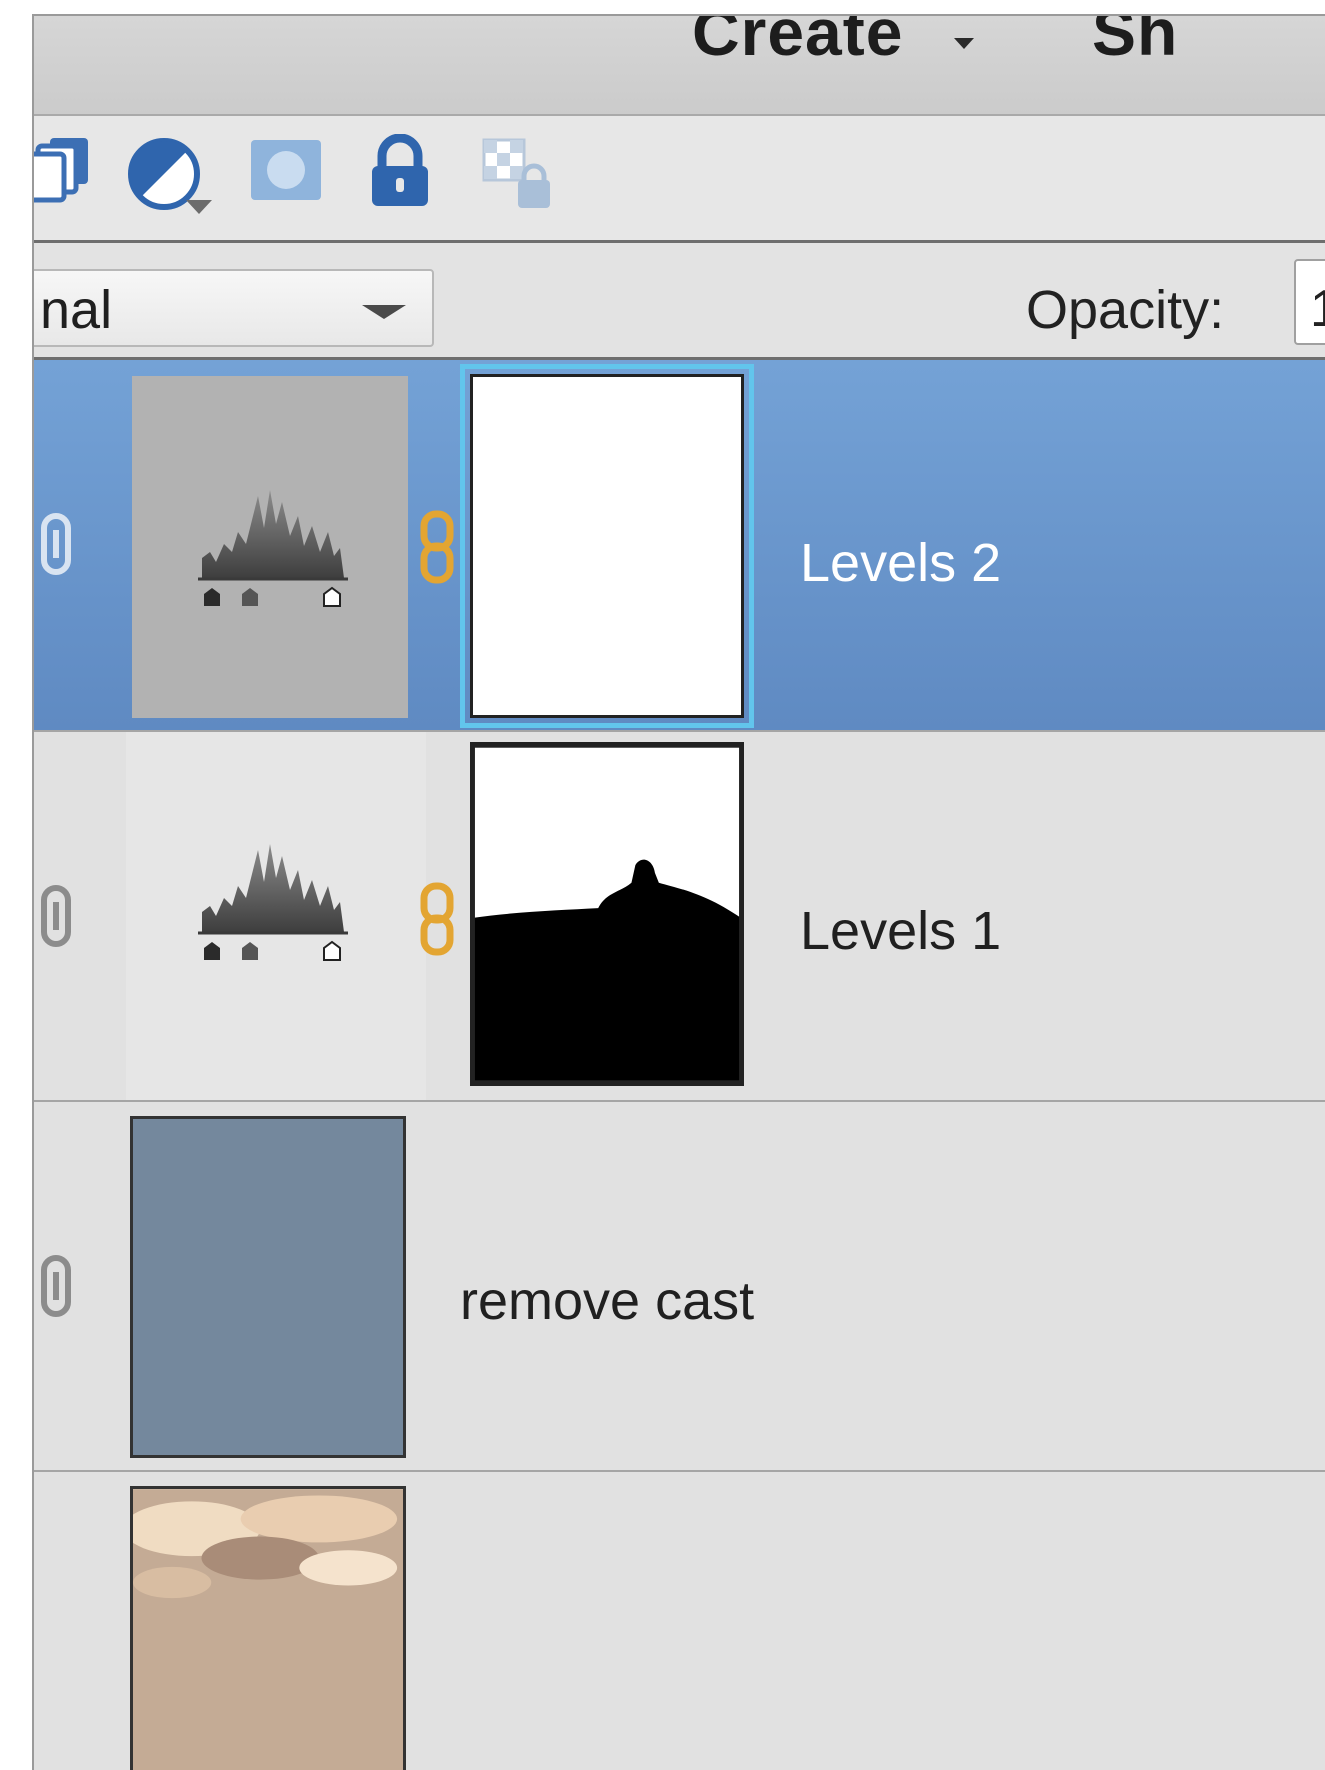 Image resolution: width=1325 pixels, height=1770 pixels. Describe the element at coordinates (1135, 43) in the screenshot. I see `share-menu: Sh` at that location.